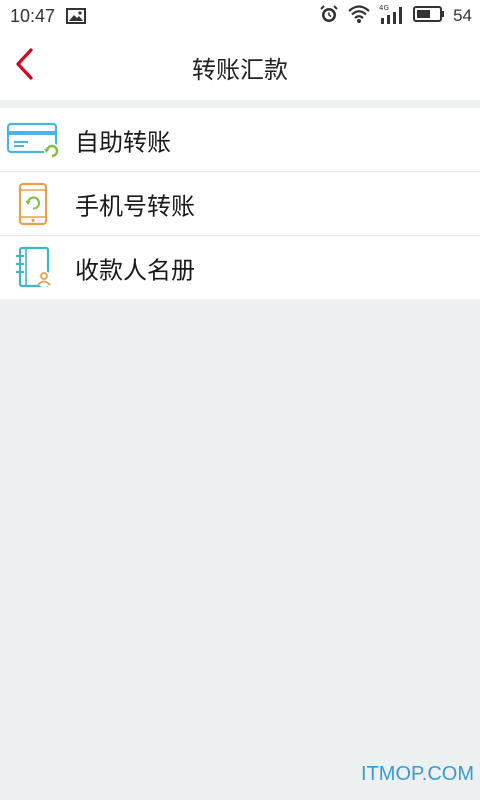  I want to click on phone-transfer-icon, so click(34, 204).